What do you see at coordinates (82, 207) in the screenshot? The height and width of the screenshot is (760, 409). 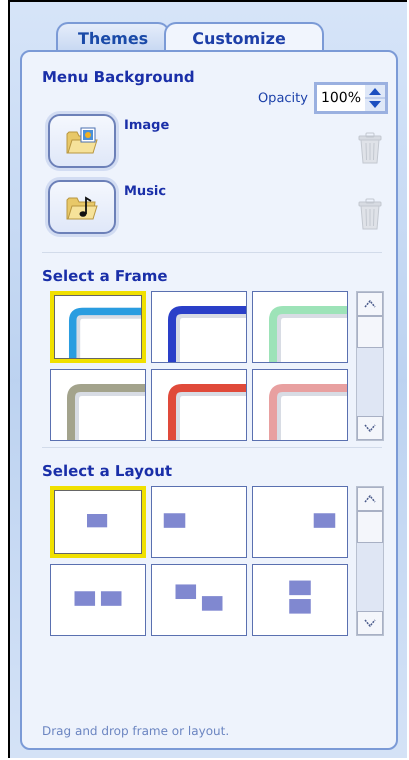 I see `music-folder-button` at bounding box center [82, 207].